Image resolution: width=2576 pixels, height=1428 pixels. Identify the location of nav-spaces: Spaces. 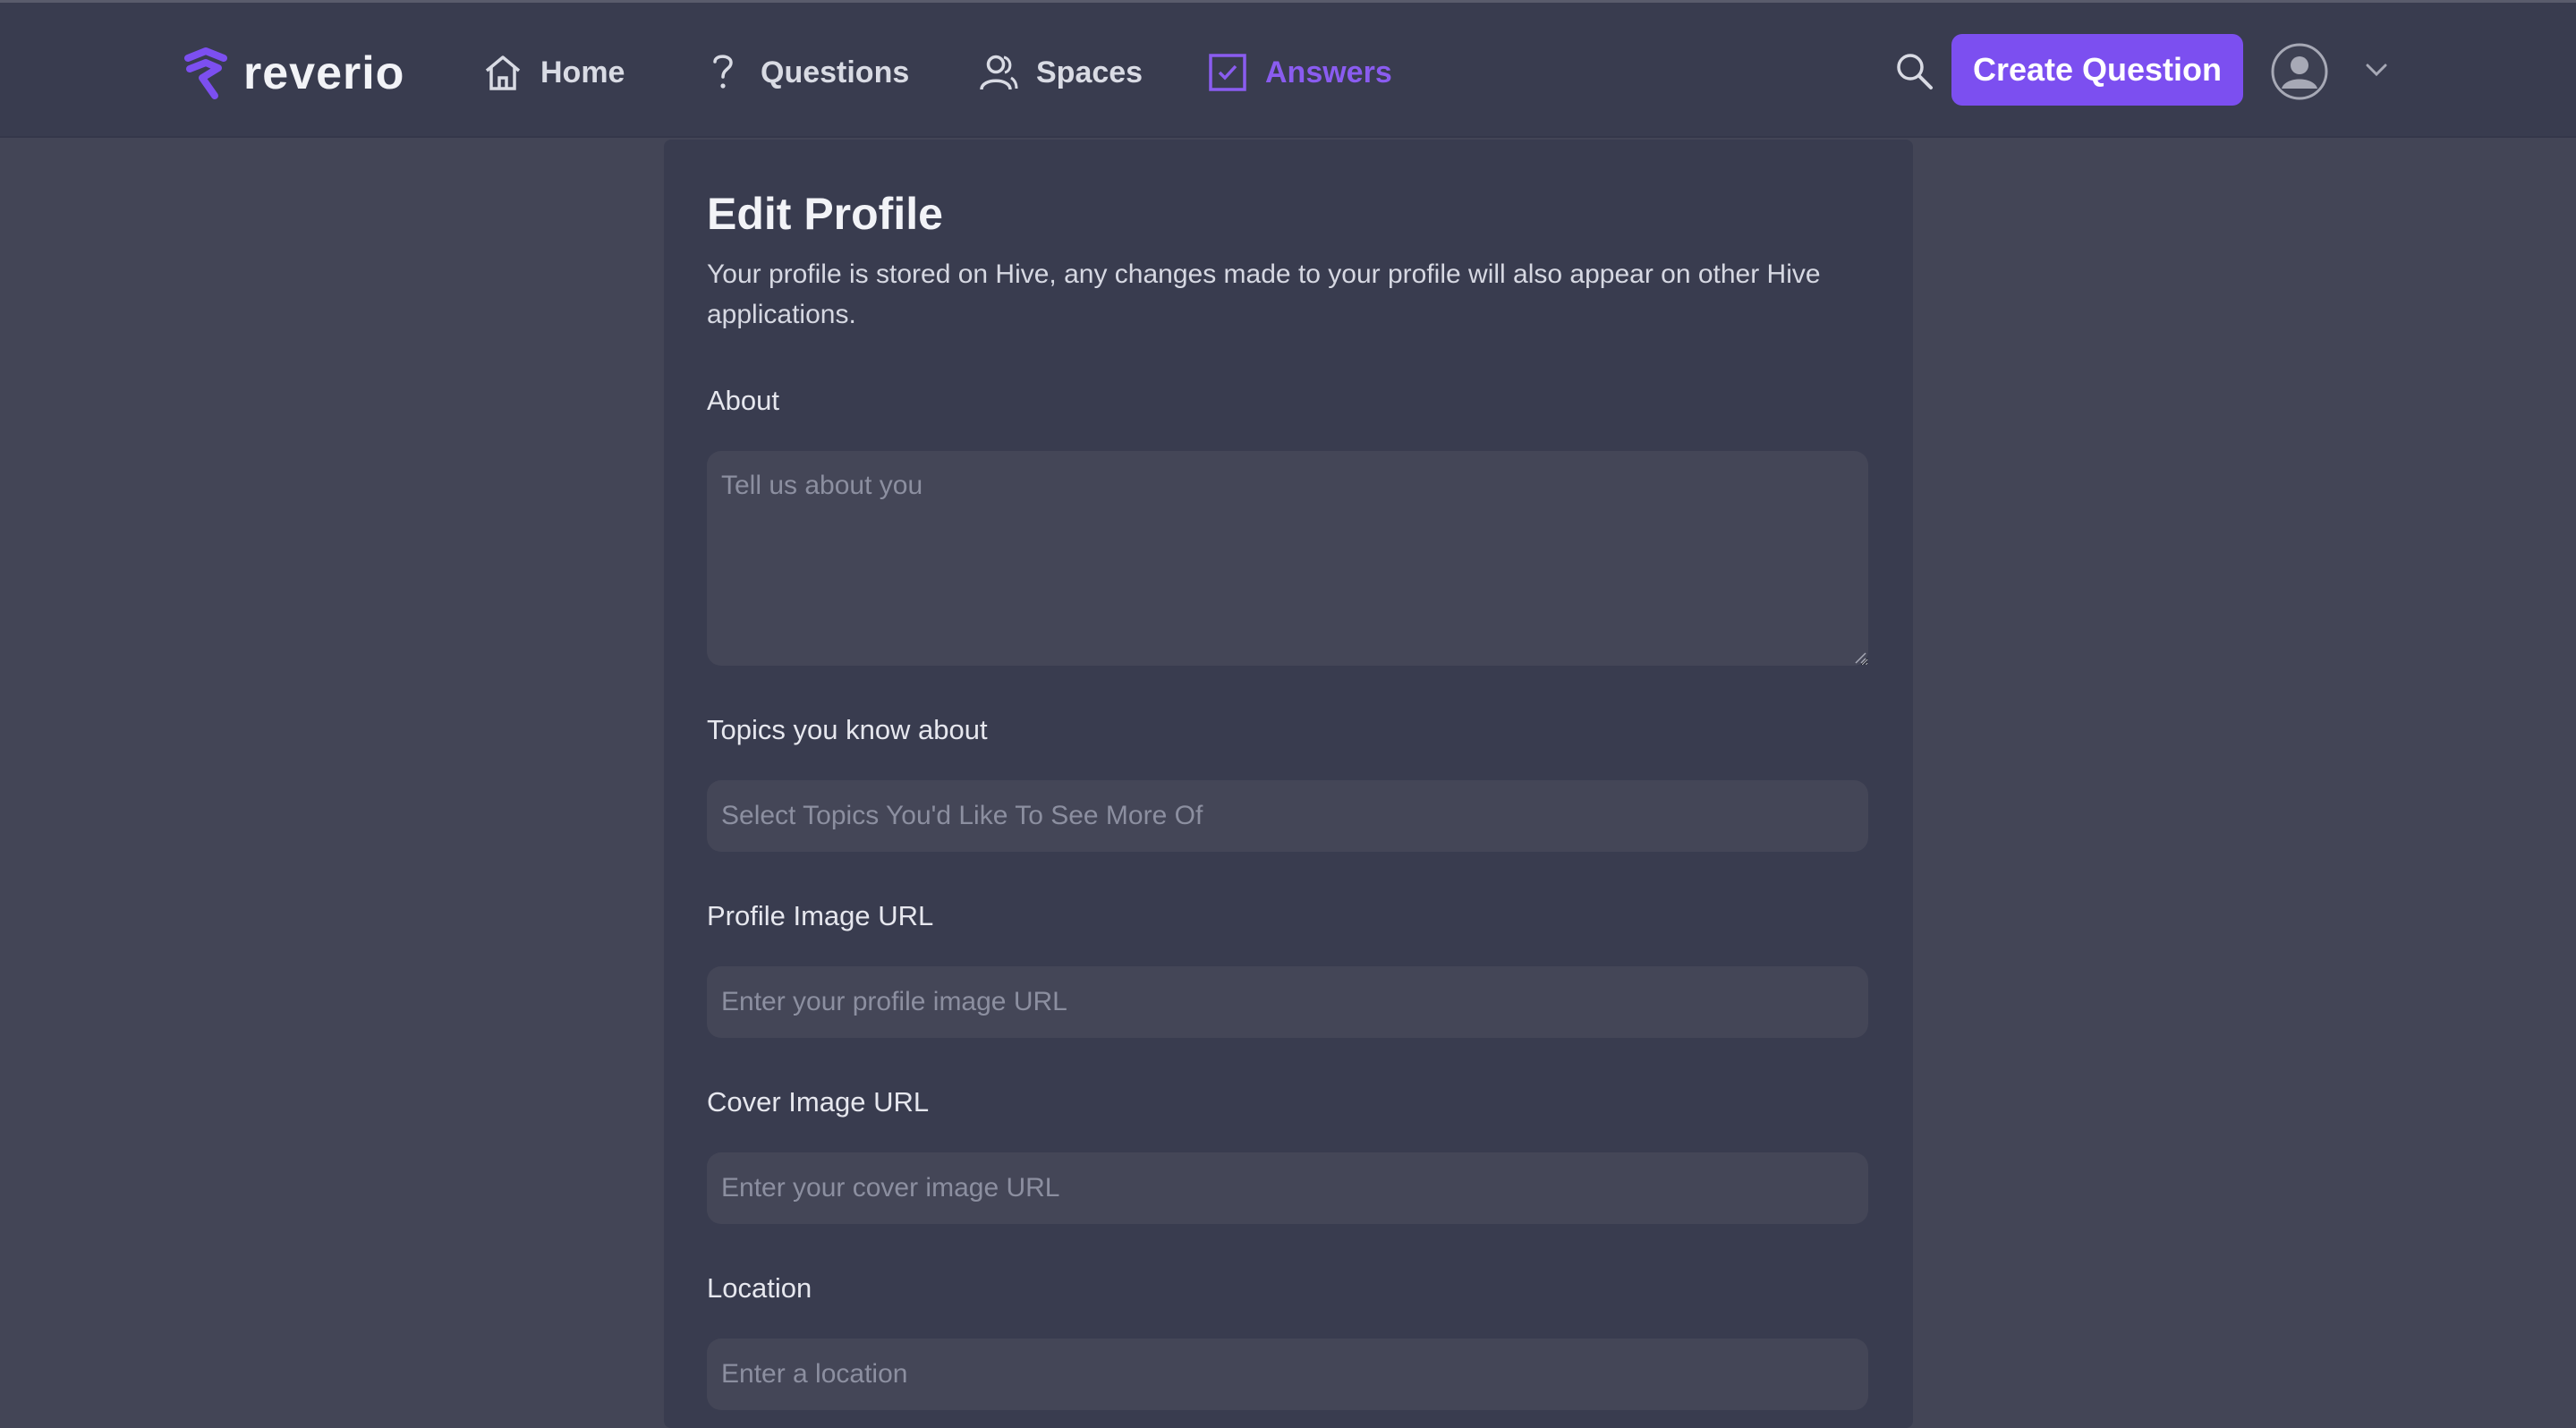
(1060, 72).